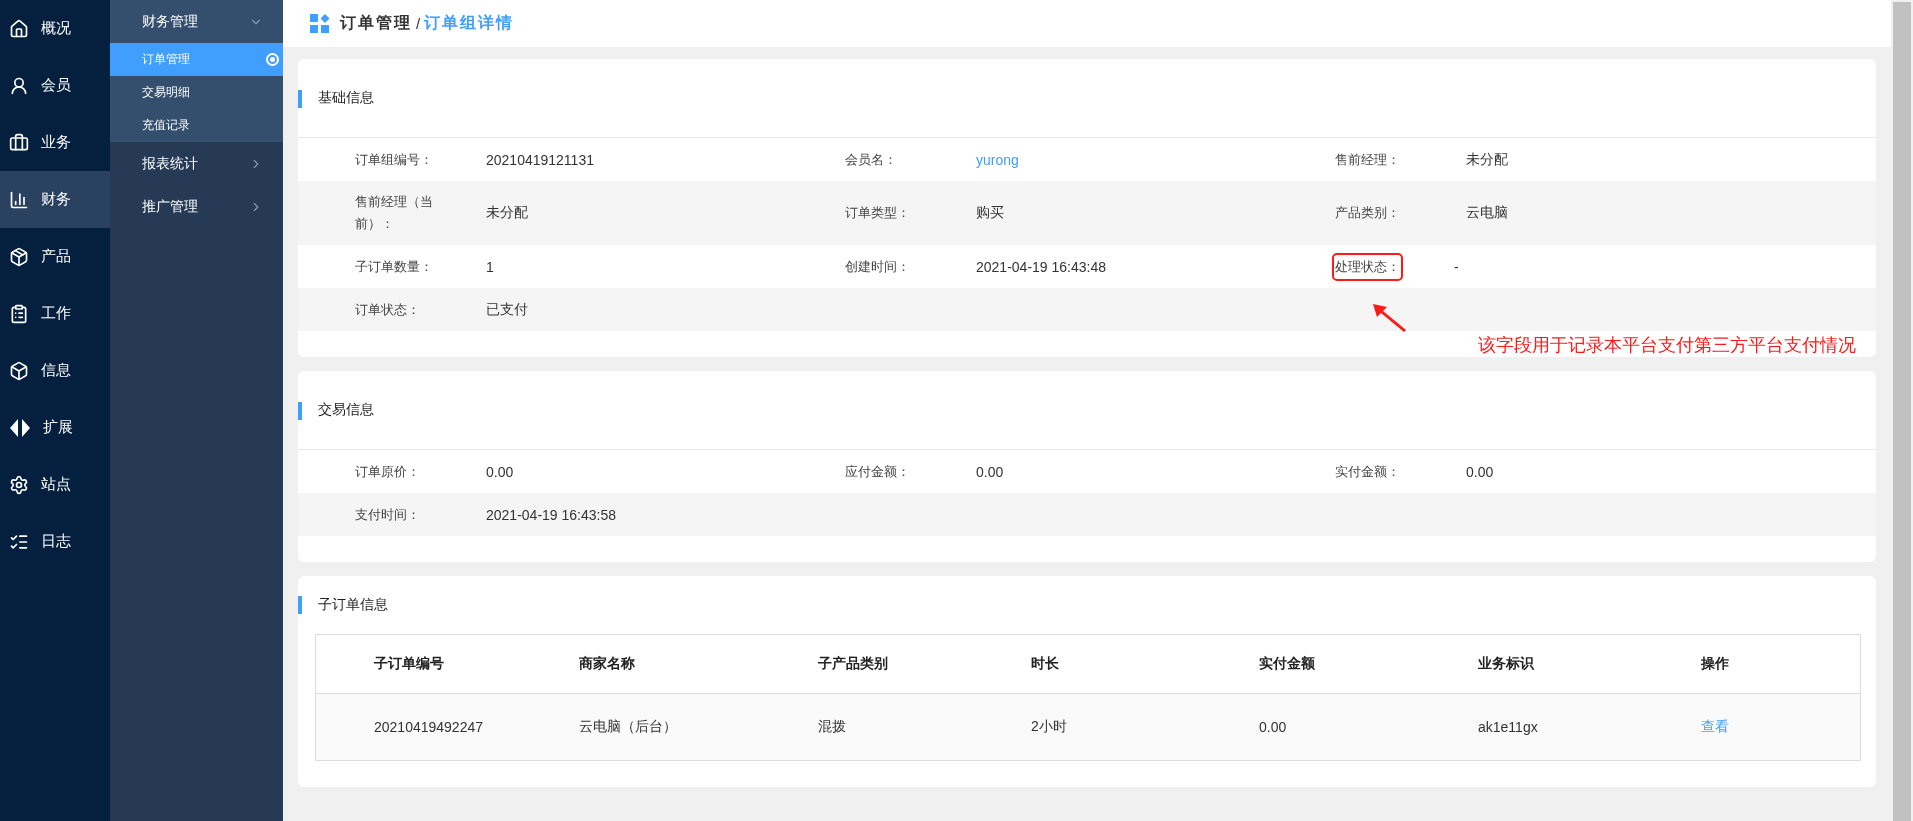 The width and height of the screenshot is (1913, 821). What do you see at coordinates (628, 727) in the screenshot?
I see `table-cell-text: 云电脑（后台）` at bounding box center [628, 727].